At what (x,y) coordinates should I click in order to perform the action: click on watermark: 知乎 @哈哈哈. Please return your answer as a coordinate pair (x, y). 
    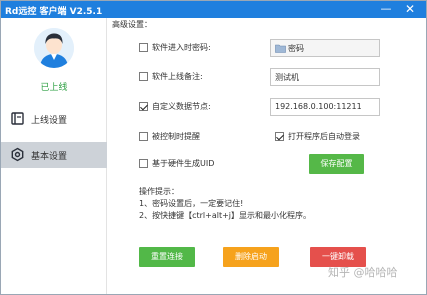
    Looking at the image, I should click on (363, 272).